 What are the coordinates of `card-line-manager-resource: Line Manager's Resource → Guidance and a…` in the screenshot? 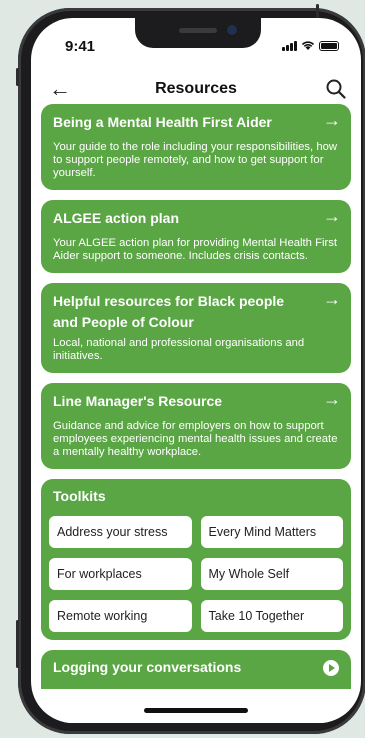 It's located at (196, 426).